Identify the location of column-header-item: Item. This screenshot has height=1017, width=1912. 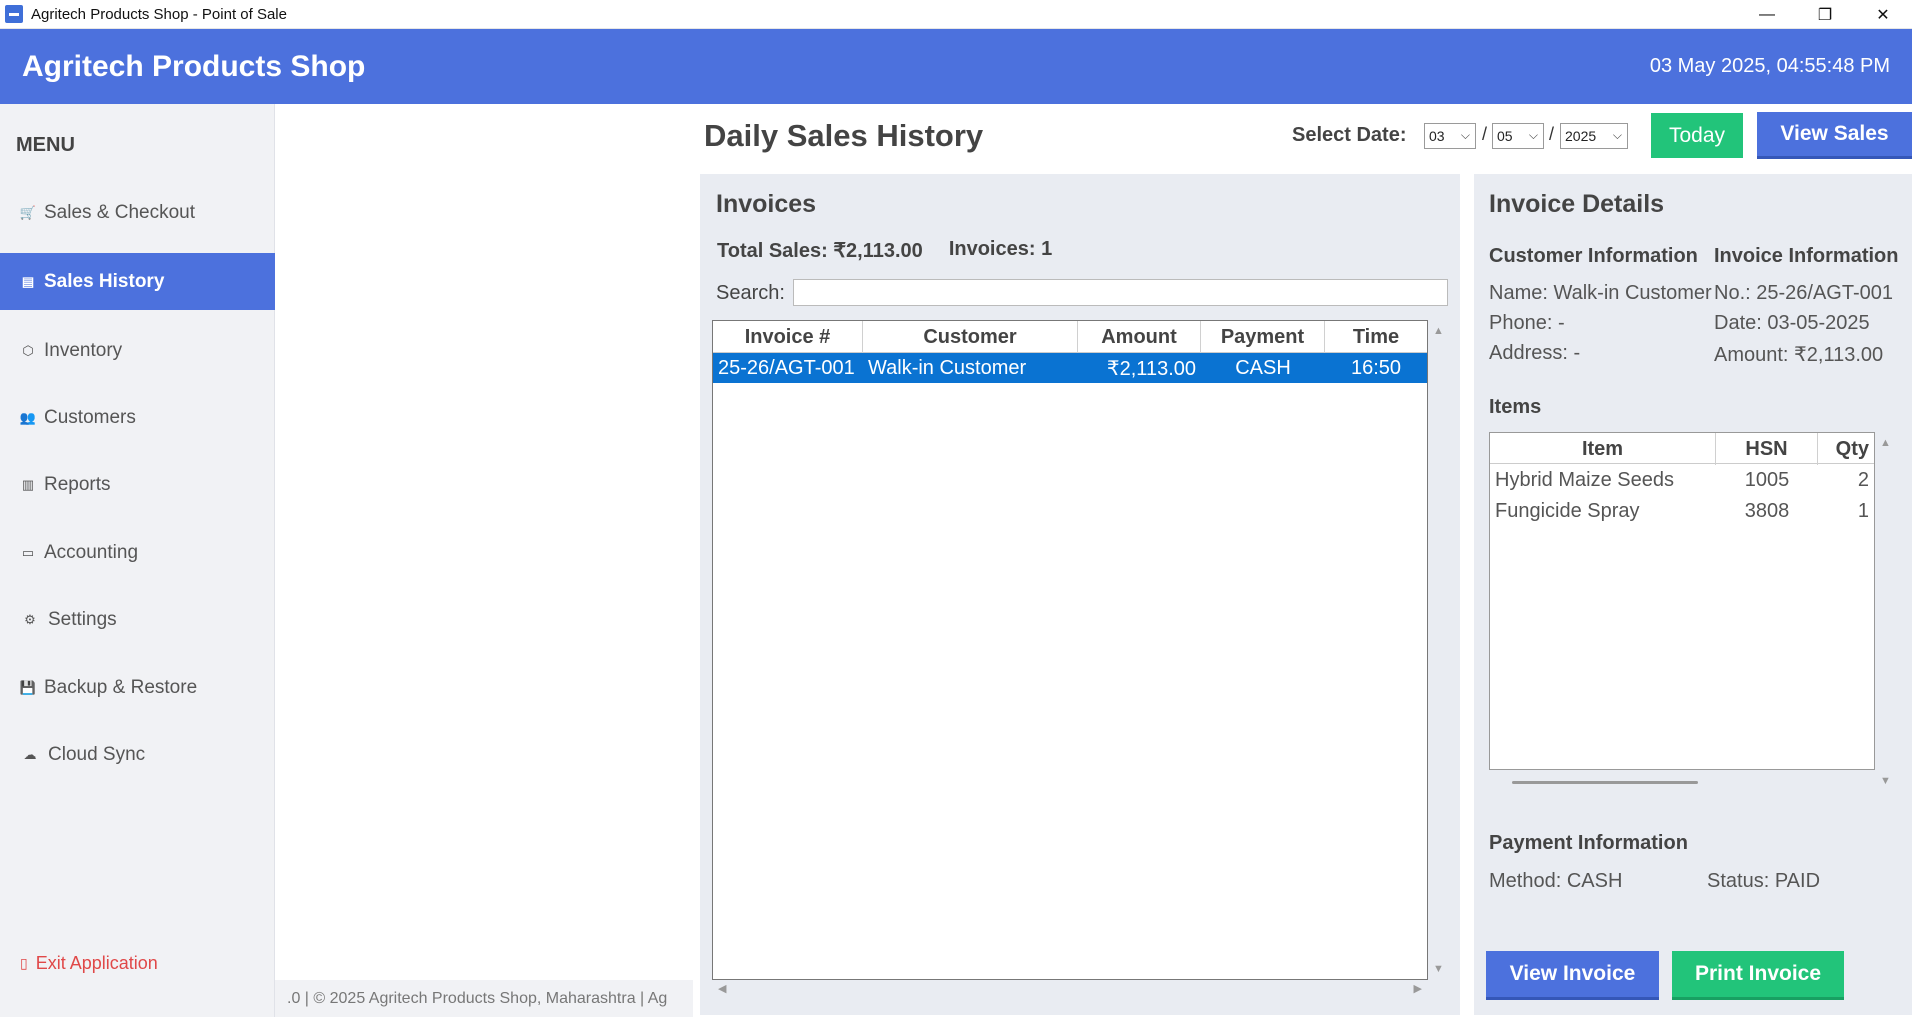
(1603, 449).